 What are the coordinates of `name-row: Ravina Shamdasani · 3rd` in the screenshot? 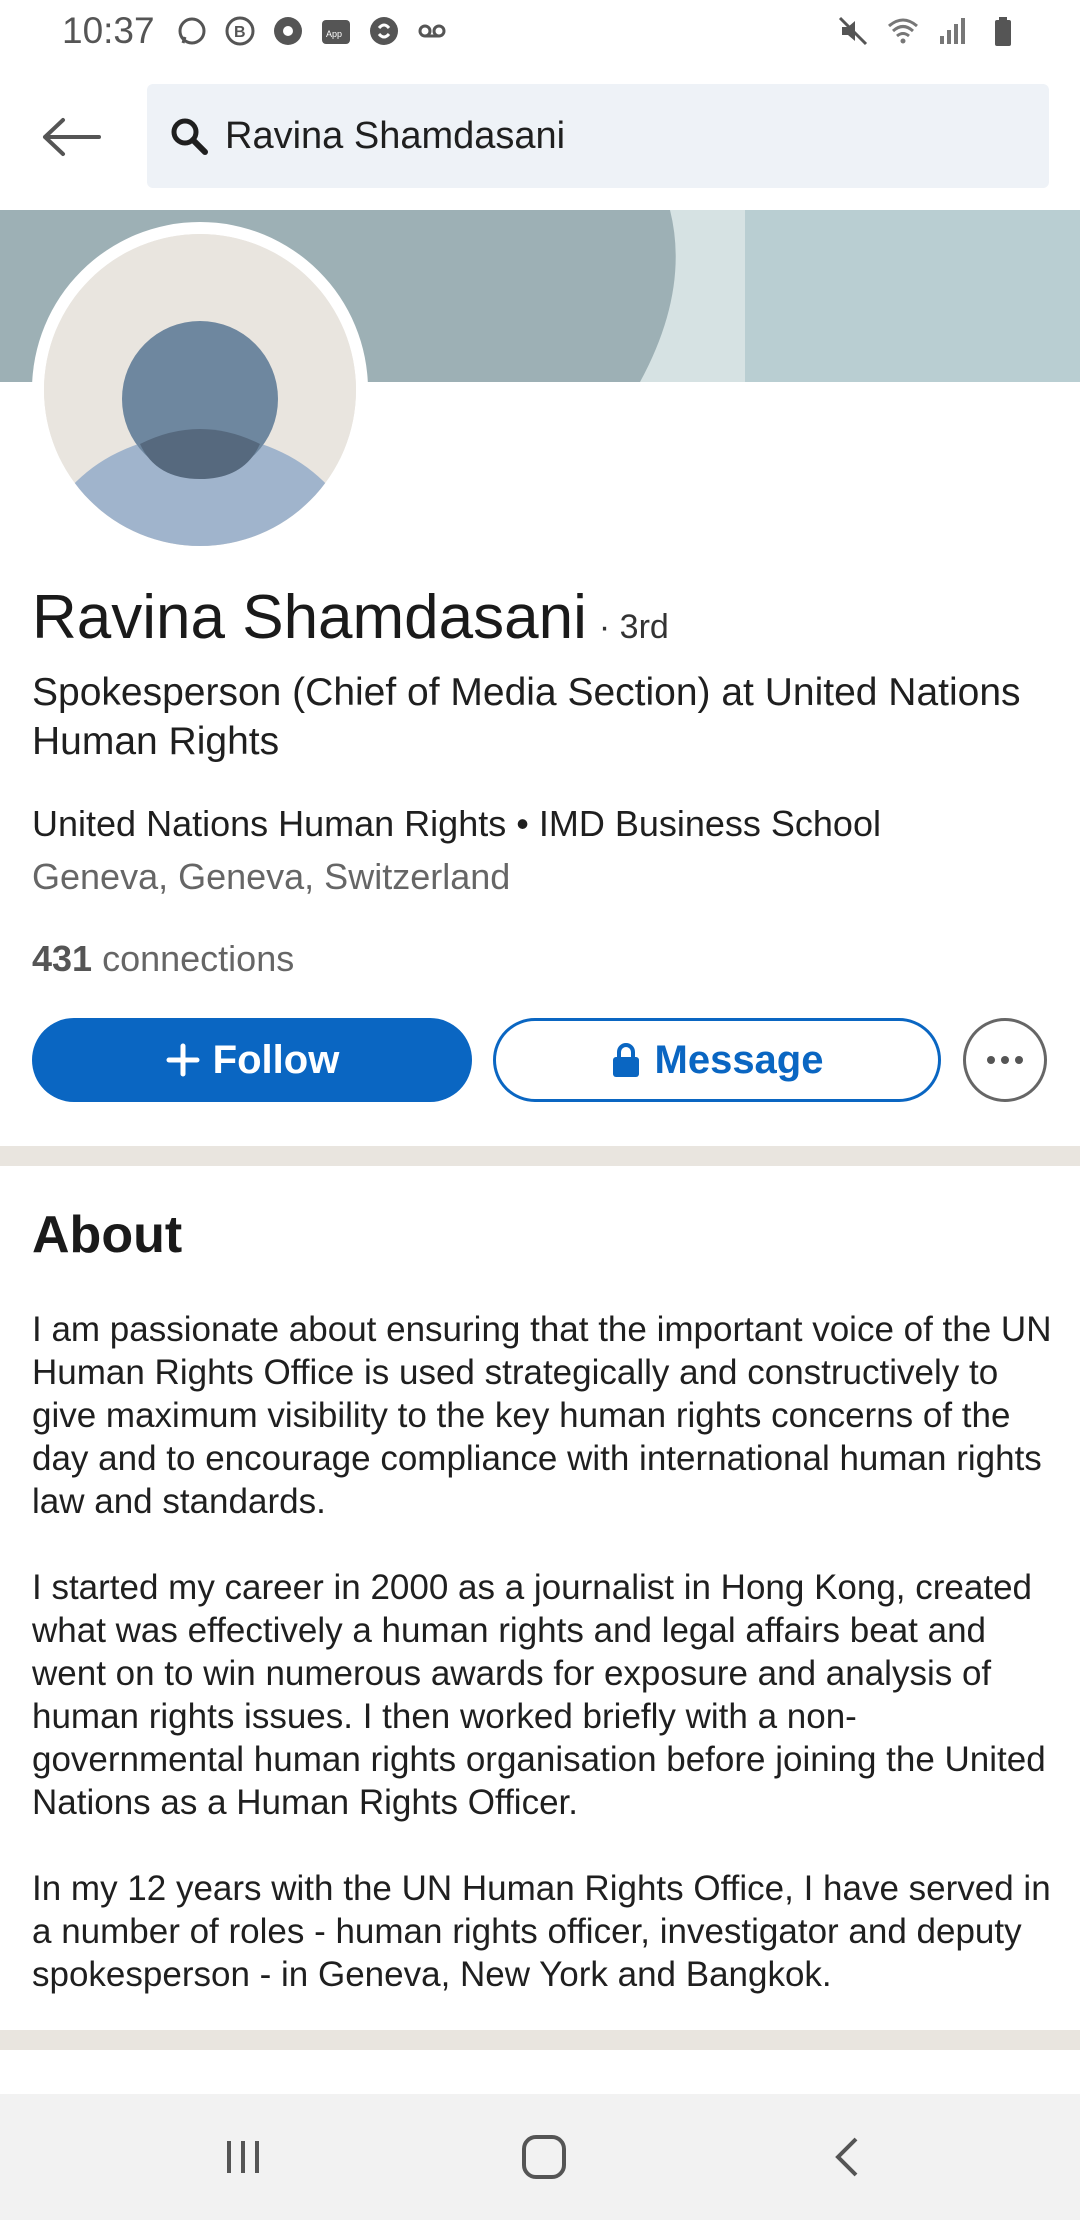 It's located at (350, 617).